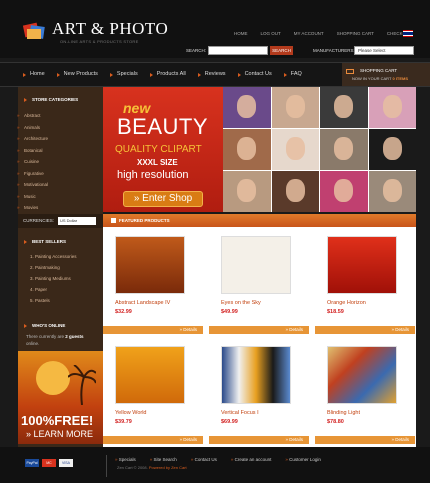 Image resolution: width=430 pixels, height=483 pixels. What do you see at coordinates (229, 422) in the screenshot?
I see `product-price: $69.99` at bounding box center [229, 422].